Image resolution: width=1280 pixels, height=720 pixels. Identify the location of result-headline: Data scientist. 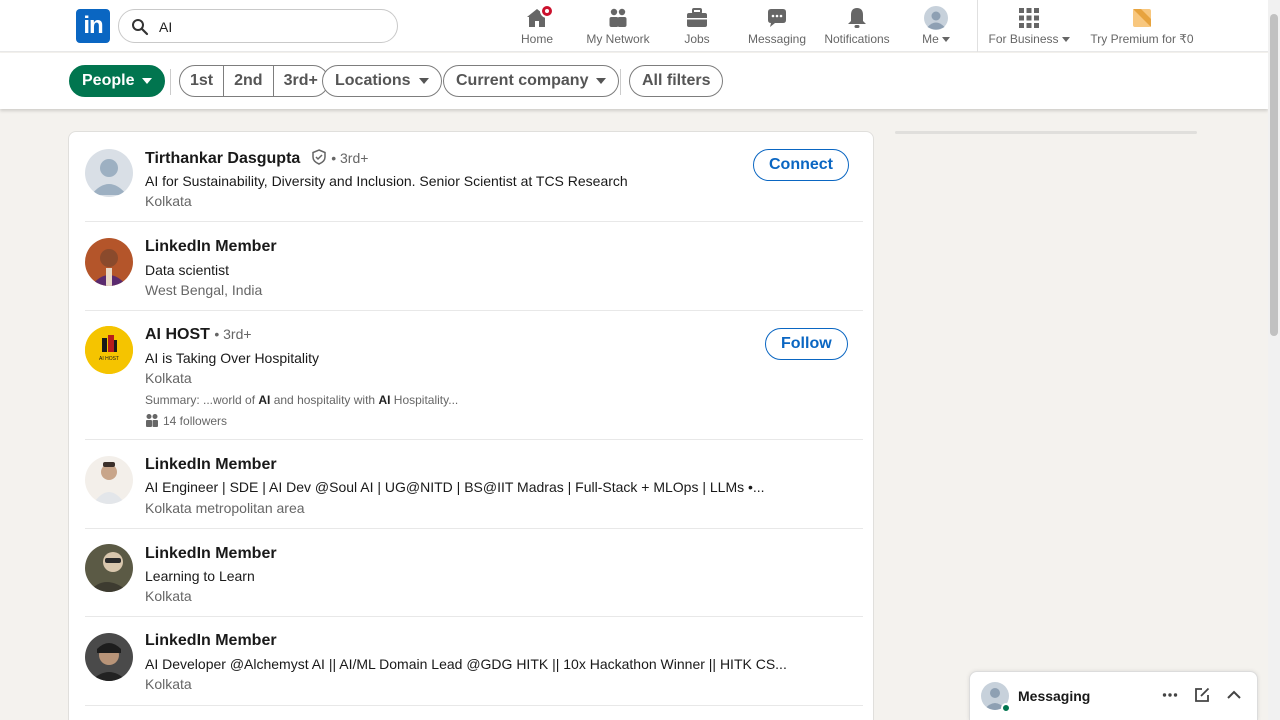
(187, 270).